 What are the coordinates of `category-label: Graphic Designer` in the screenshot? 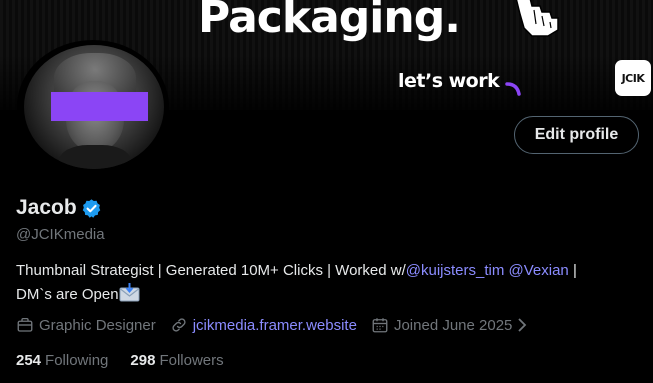 It's located at (97, 325).